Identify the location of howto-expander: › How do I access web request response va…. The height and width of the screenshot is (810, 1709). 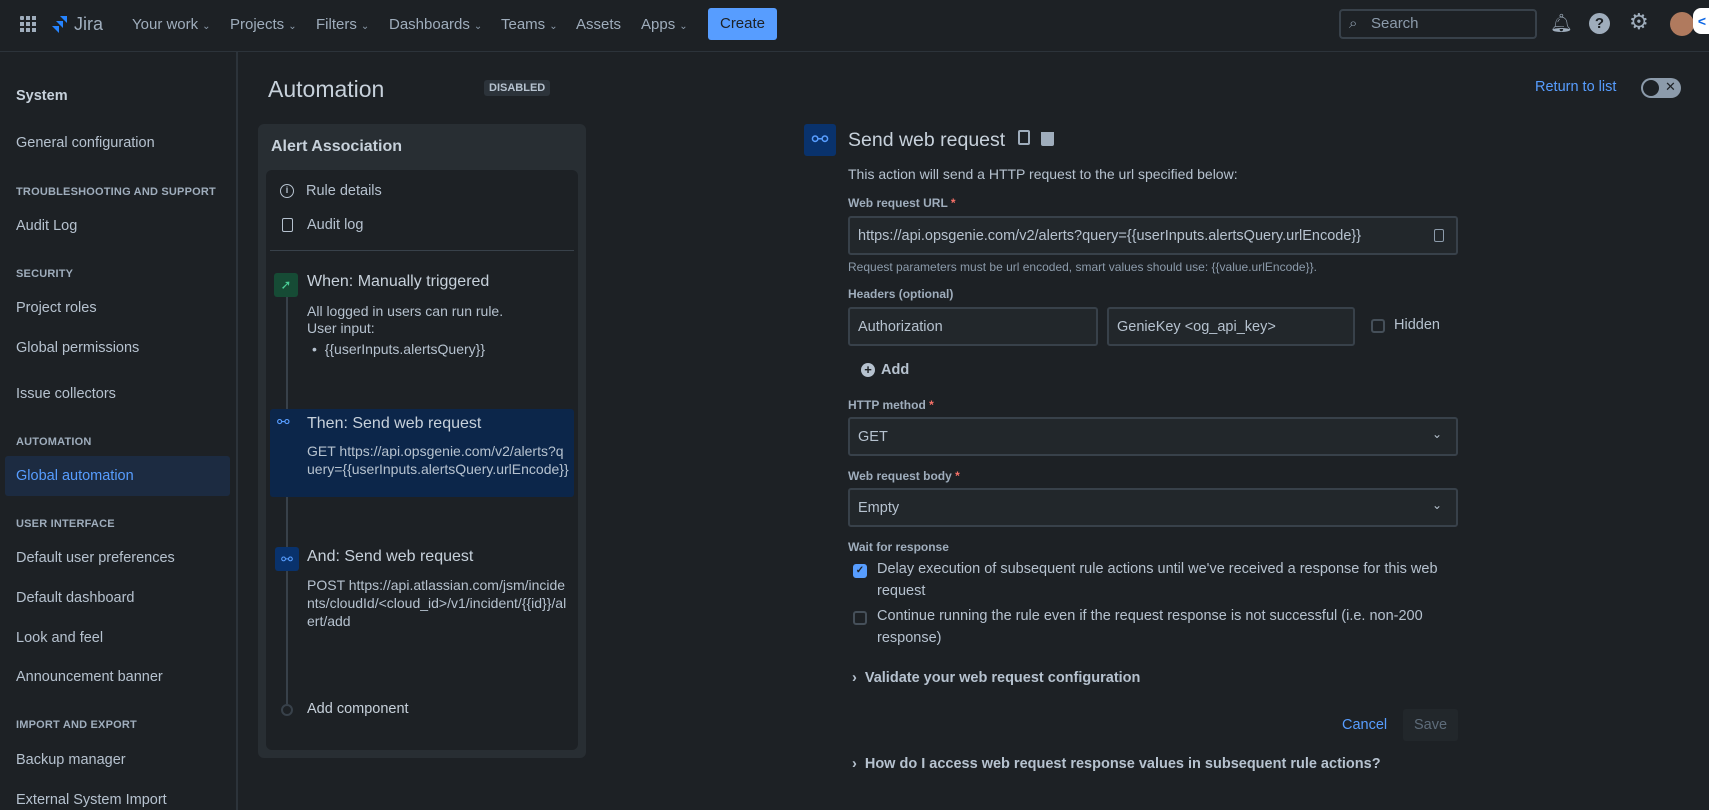
(1116, 764).